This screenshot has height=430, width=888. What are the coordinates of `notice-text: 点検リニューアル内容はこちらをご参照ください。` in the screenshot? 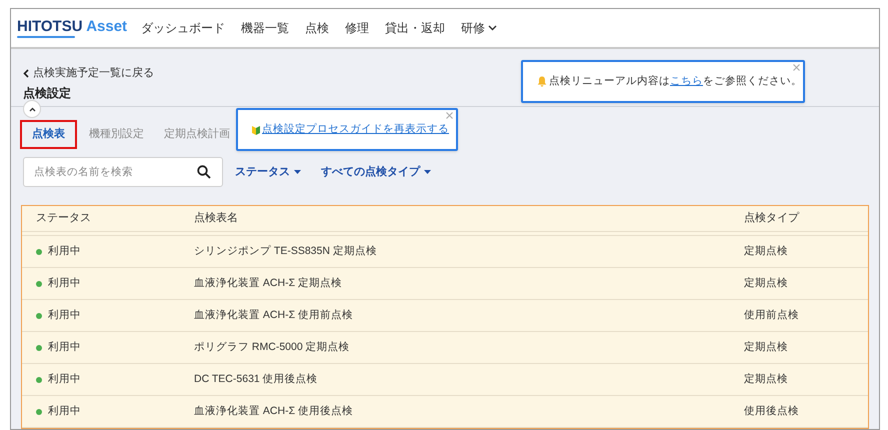 It's located at (675, 81).